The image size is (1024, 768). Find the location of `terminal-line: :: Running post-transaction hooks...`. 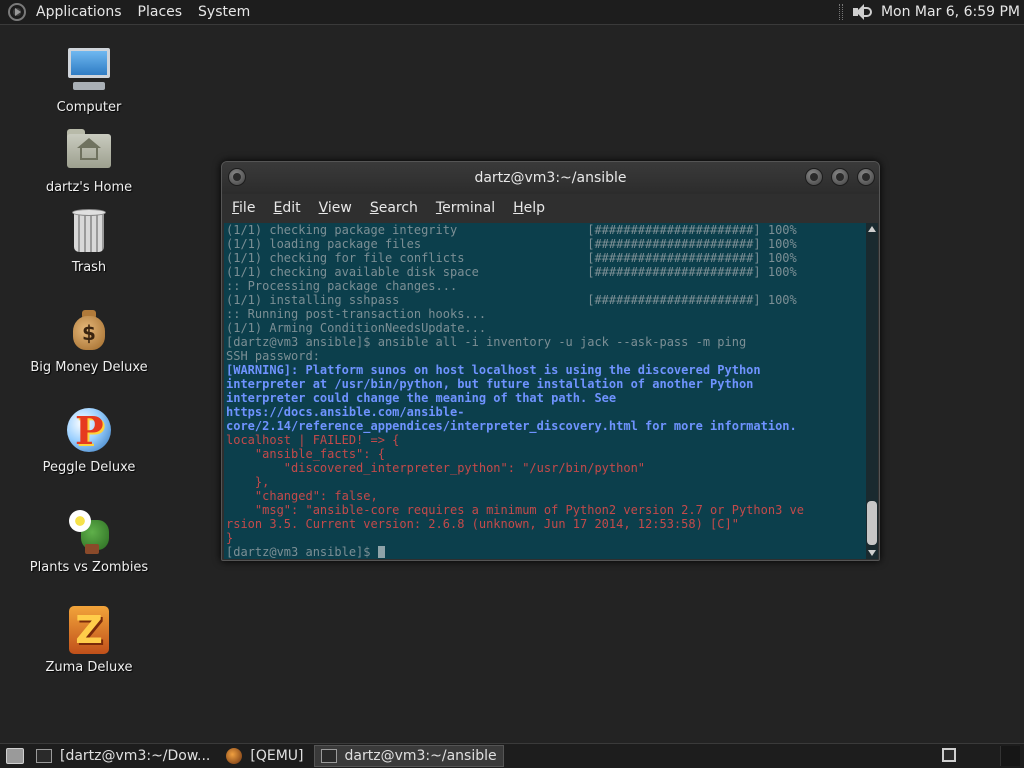

terminal-line: :: Running post-transaction hooks... is located at coordinates (356, 314).